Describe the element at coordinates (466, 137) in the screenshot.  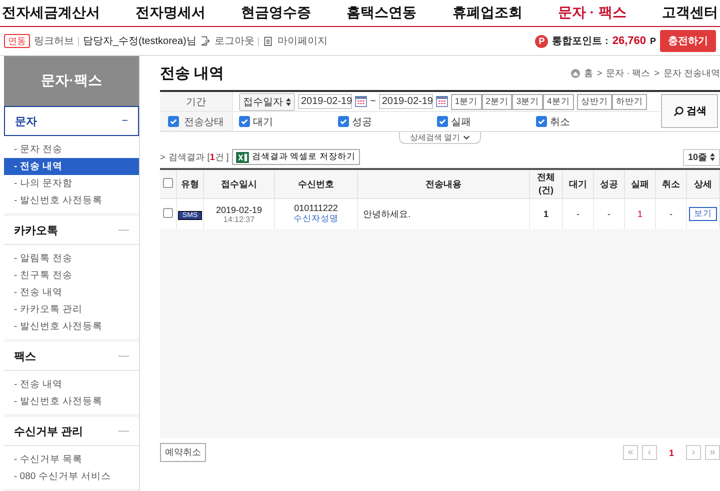
I see `chevron-down-icon` at that location.